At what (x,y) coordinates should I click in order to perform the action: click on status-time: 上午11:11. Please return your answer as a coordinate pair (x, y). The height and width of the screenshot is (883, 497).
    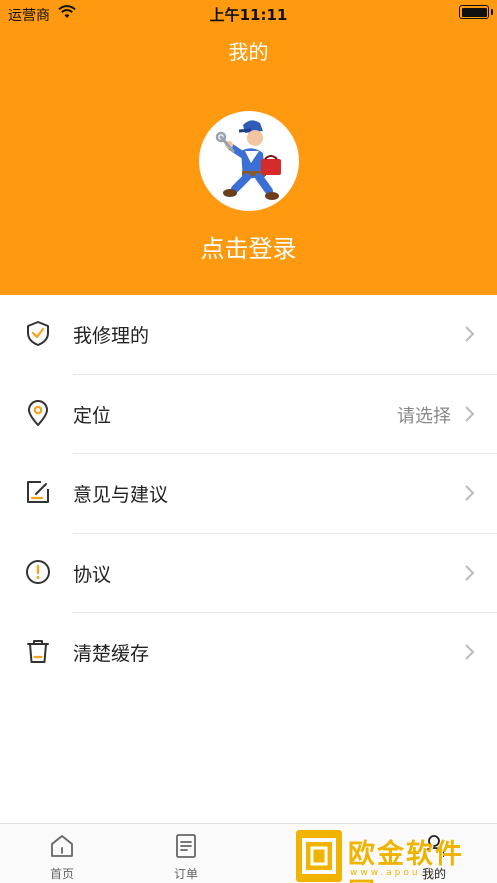
    Looking at the image, I should click on (248, 15).